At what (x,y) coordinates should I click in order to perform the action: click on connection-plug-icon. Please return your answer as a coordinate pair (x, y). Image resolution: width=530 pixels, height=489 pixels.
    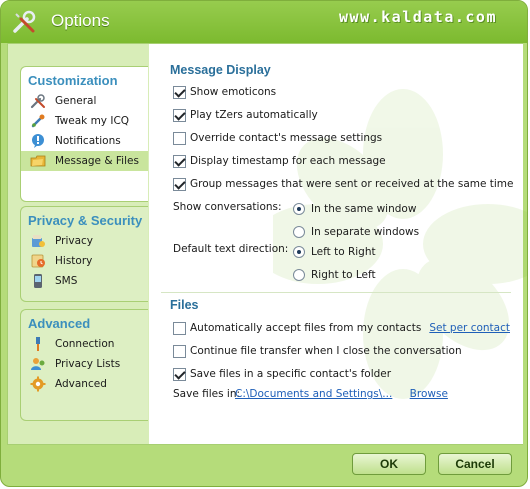
    Looking at the image, I should click on (38, 344).